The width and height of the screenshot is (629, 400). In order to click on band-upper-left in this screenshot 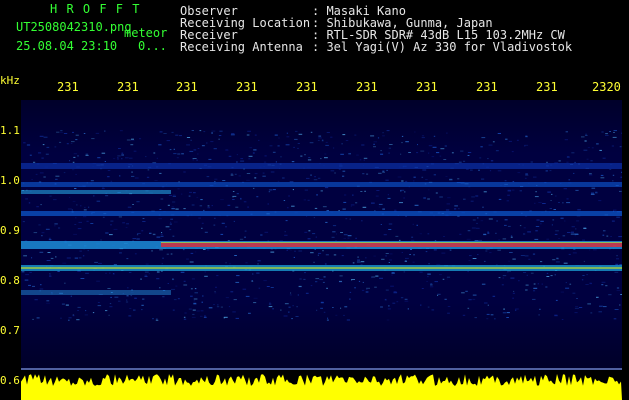, I will do `click(96, 192)`.